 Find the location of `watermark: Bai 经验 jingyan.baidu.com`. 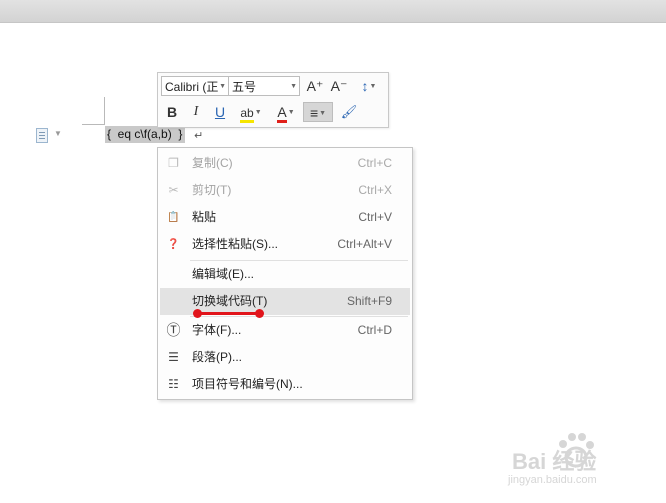

watermark: Bai 经验 jingyan.baidu.com is located at coordinates (583, 463).